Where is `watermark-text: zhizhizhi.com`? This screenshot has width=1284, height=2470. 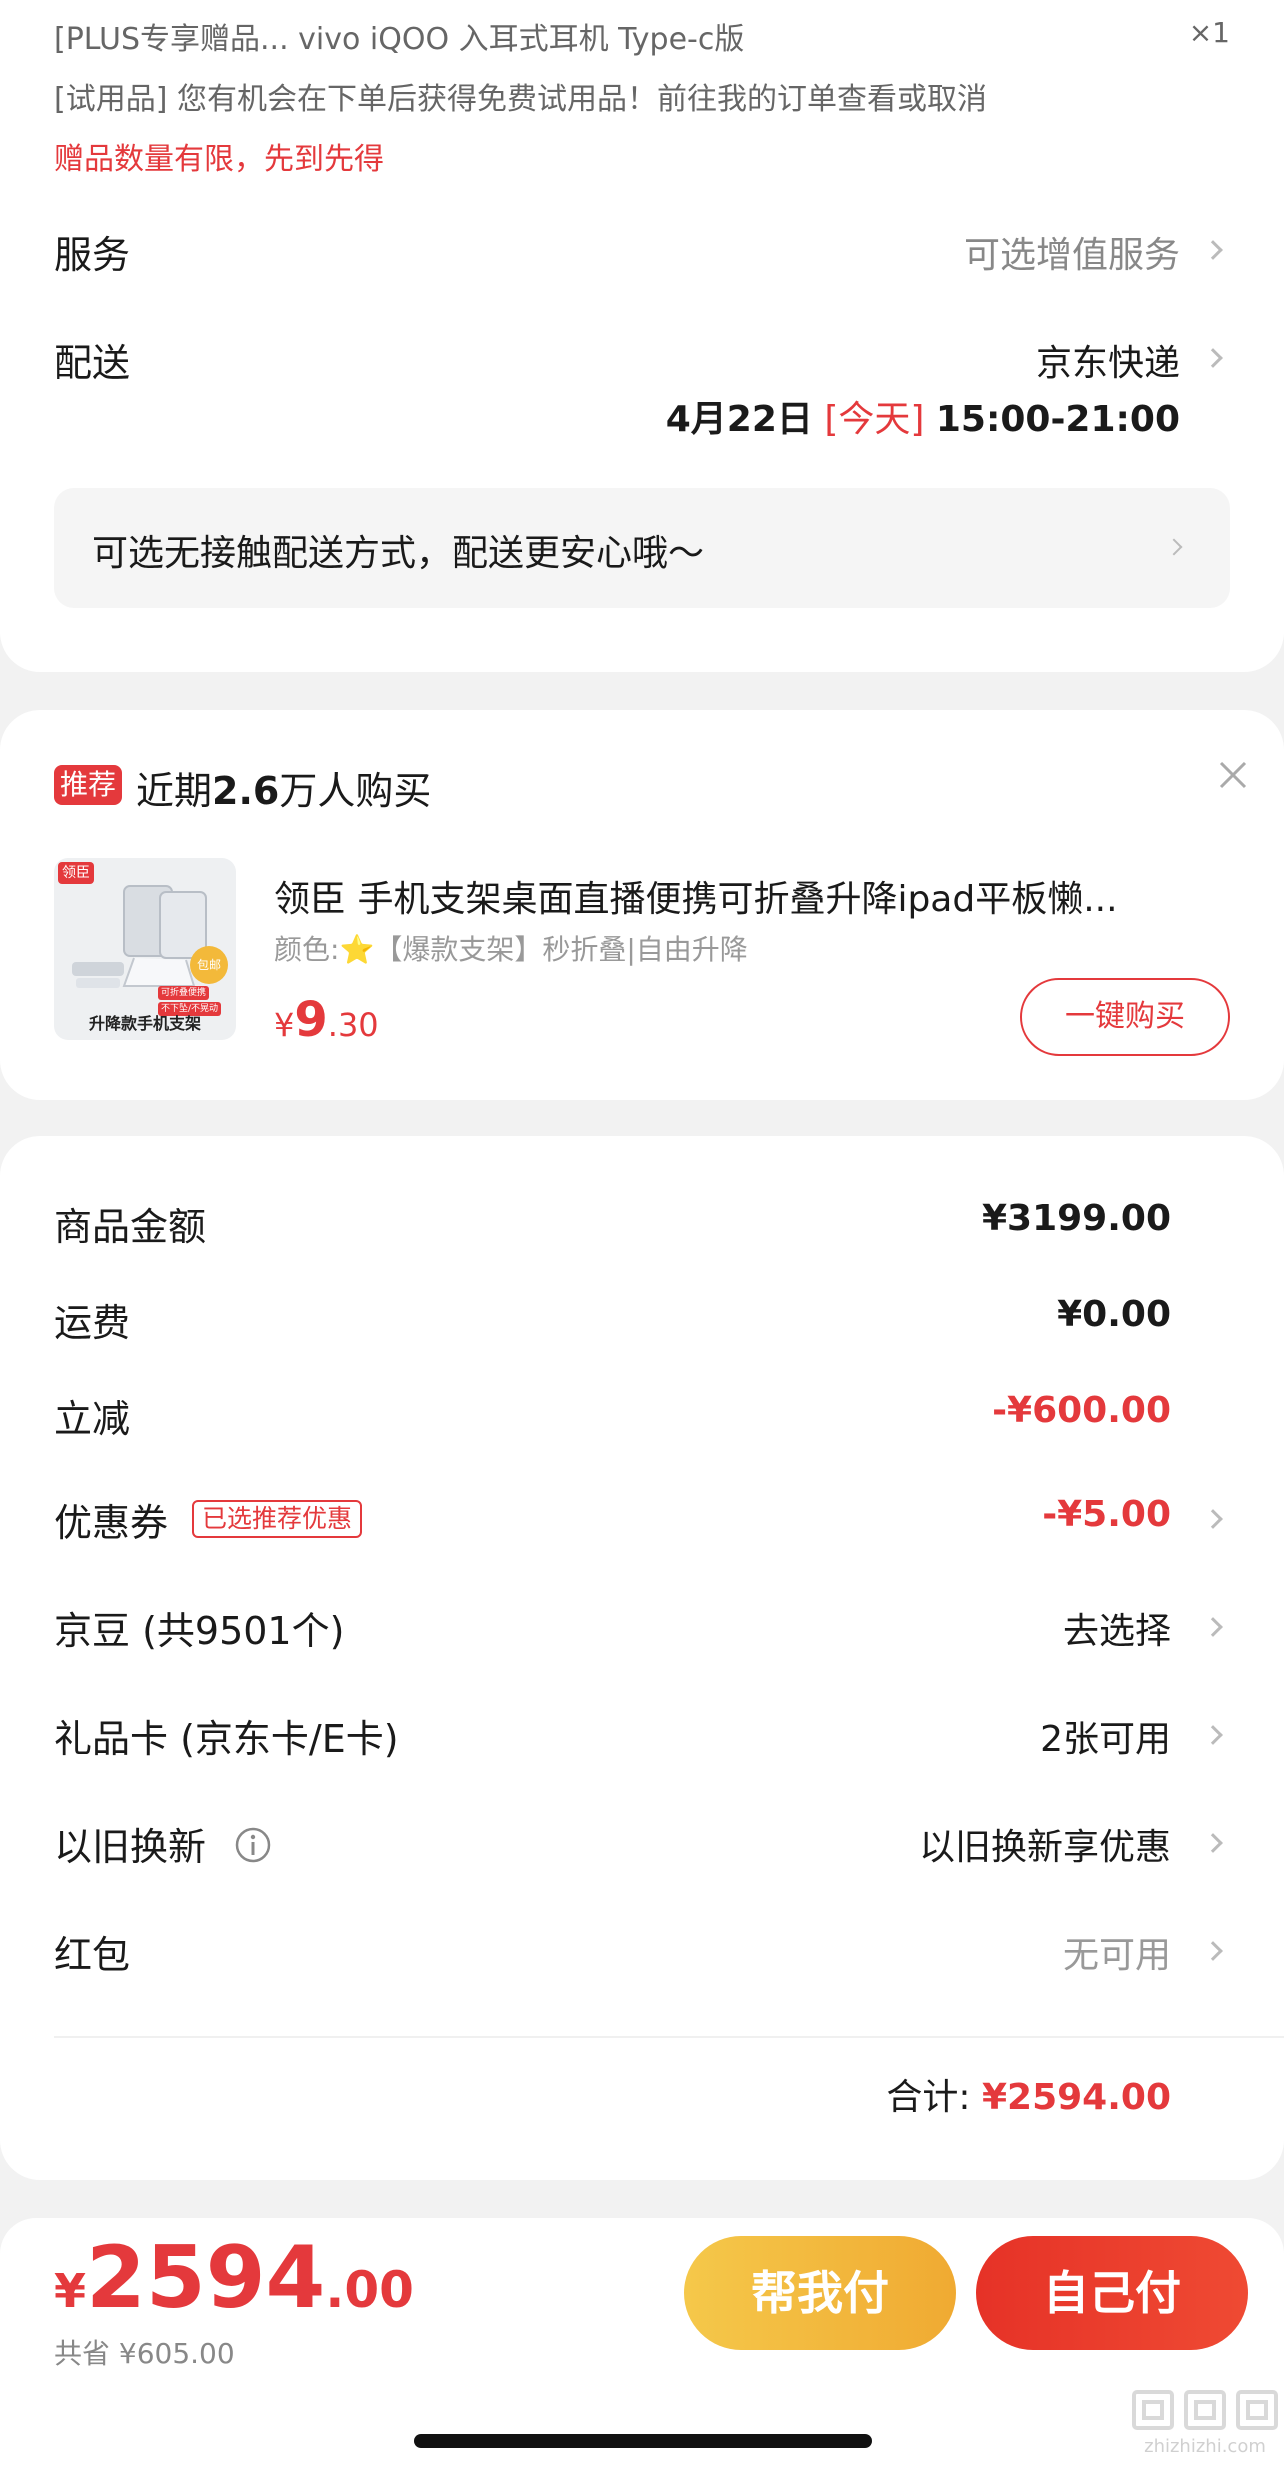
watermark-text: zhizhizhi.com is located at coordinates (1205, 2446).